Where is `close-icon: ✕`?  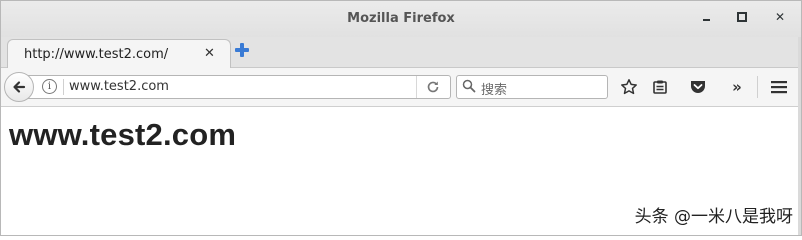 close-icon: ✕ is located at coordinates (780, 17).